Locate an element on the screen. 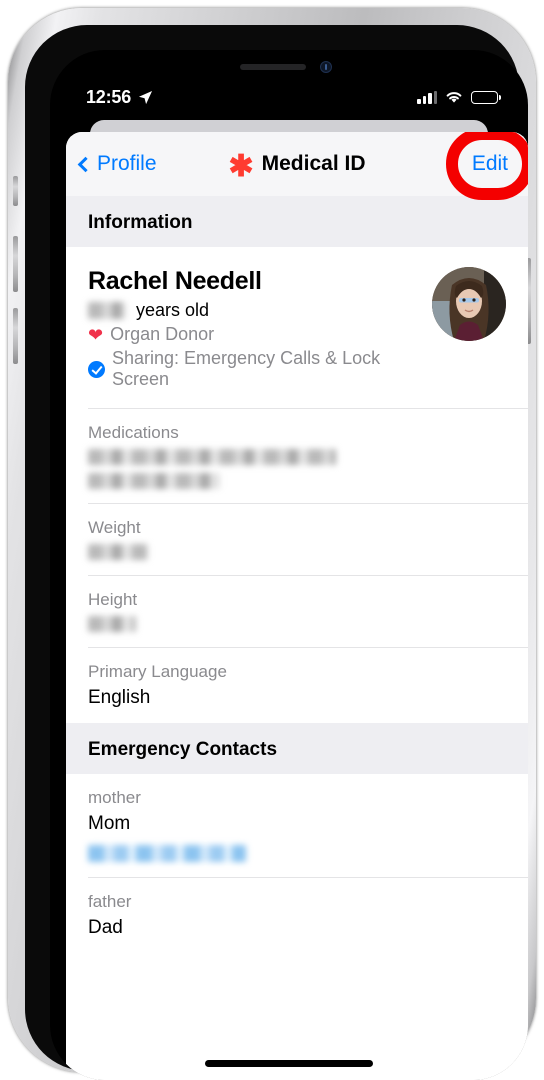 The width and height of the screenshot is (544, 1080). profile-age-suffix: years old is located at coordinates (173, 310).